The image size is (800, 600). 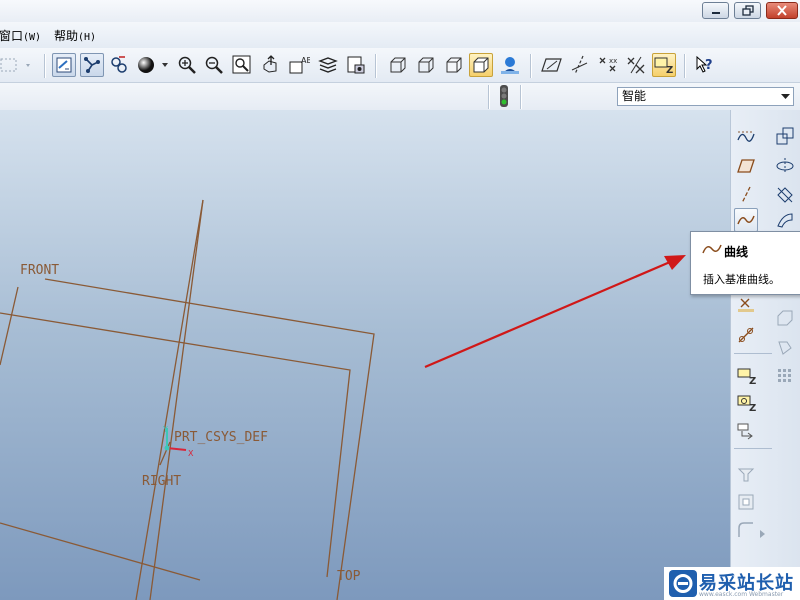 I want to click on dimension-icon, so click(x=745, y=431).